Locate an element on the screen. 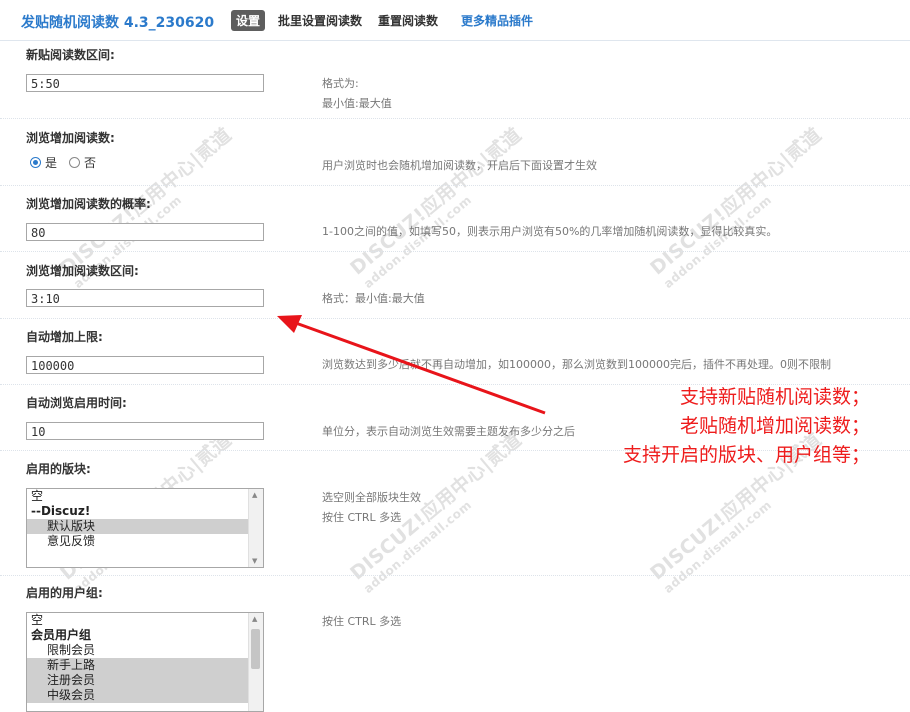 The width and height of the screenshot is (910, 712). browse-increase-label: 浏览增加阅读数: is located at coordinates (70, 138).